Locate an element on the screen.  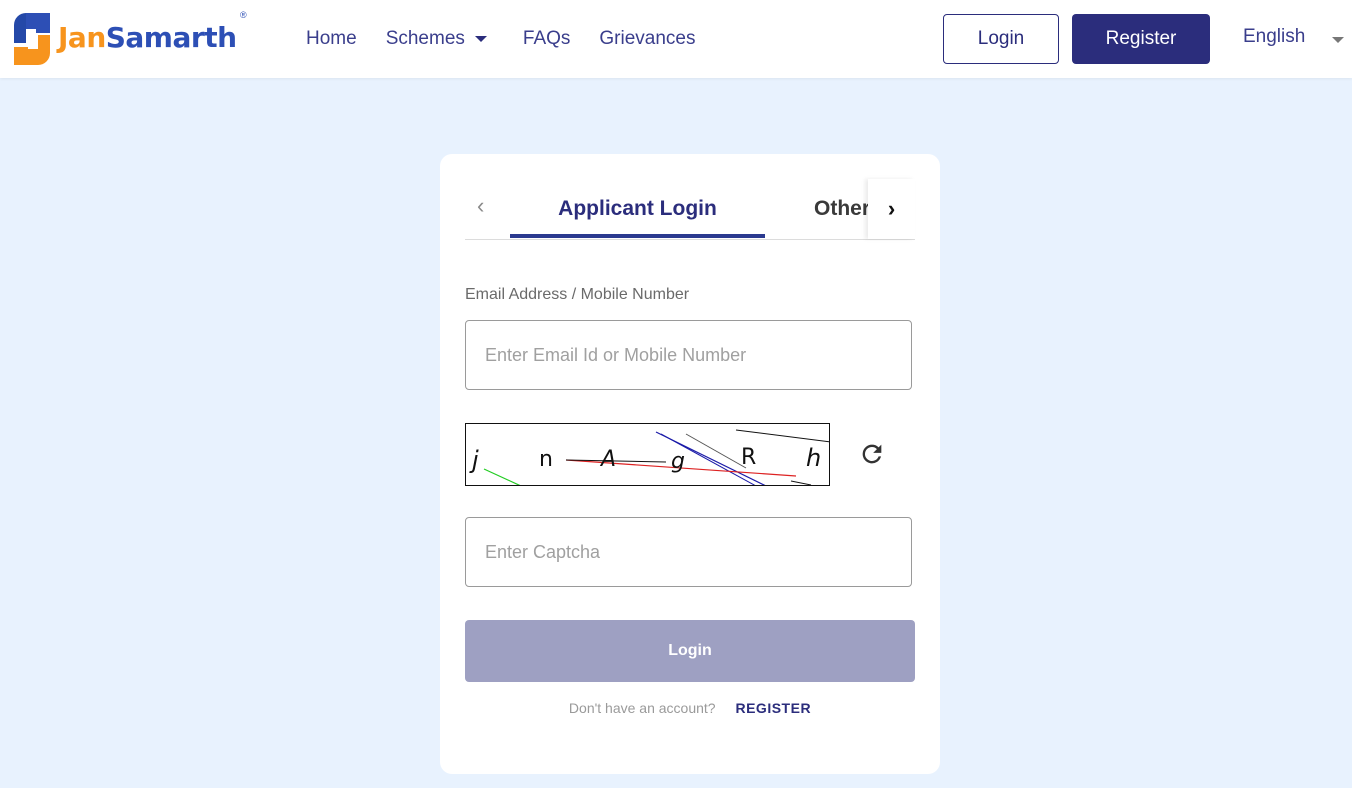
language-dropdown-icon is located at coordinates (1338, 40).